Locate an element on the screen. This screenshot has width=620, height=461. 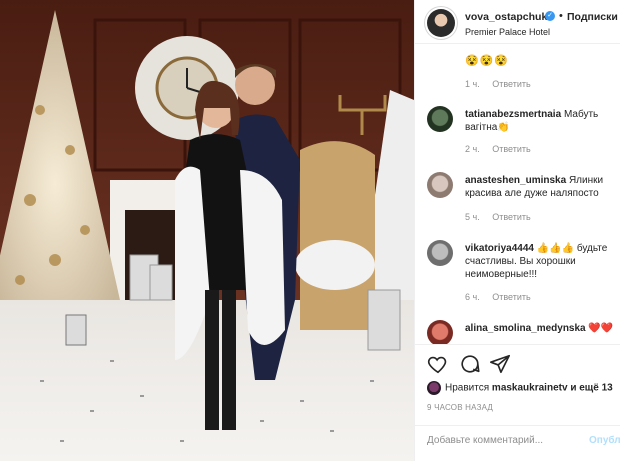
comment-meta: 1 ч. Ответить is located at coordinates (503, 84).